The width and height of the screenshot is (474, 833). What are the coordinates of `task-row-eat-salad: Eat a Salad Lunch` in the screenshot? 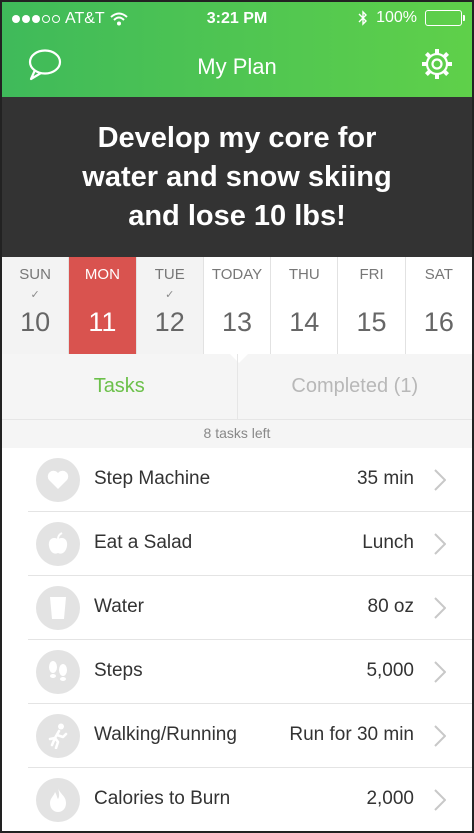 It's located at (250, 544).